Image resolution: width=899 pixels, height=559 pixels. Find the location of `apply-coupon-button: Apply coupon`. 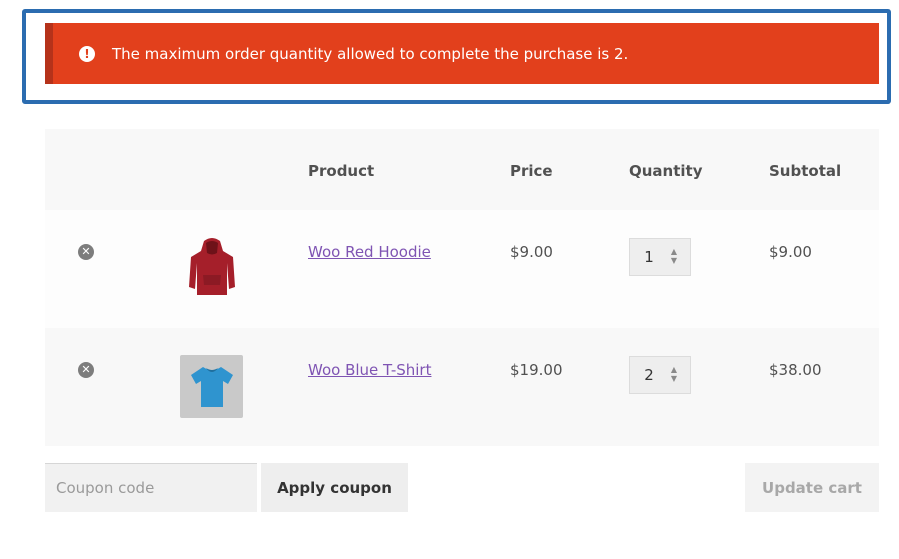

apply-coupon-button: Apply coupon is located at coordinates (334, 487).